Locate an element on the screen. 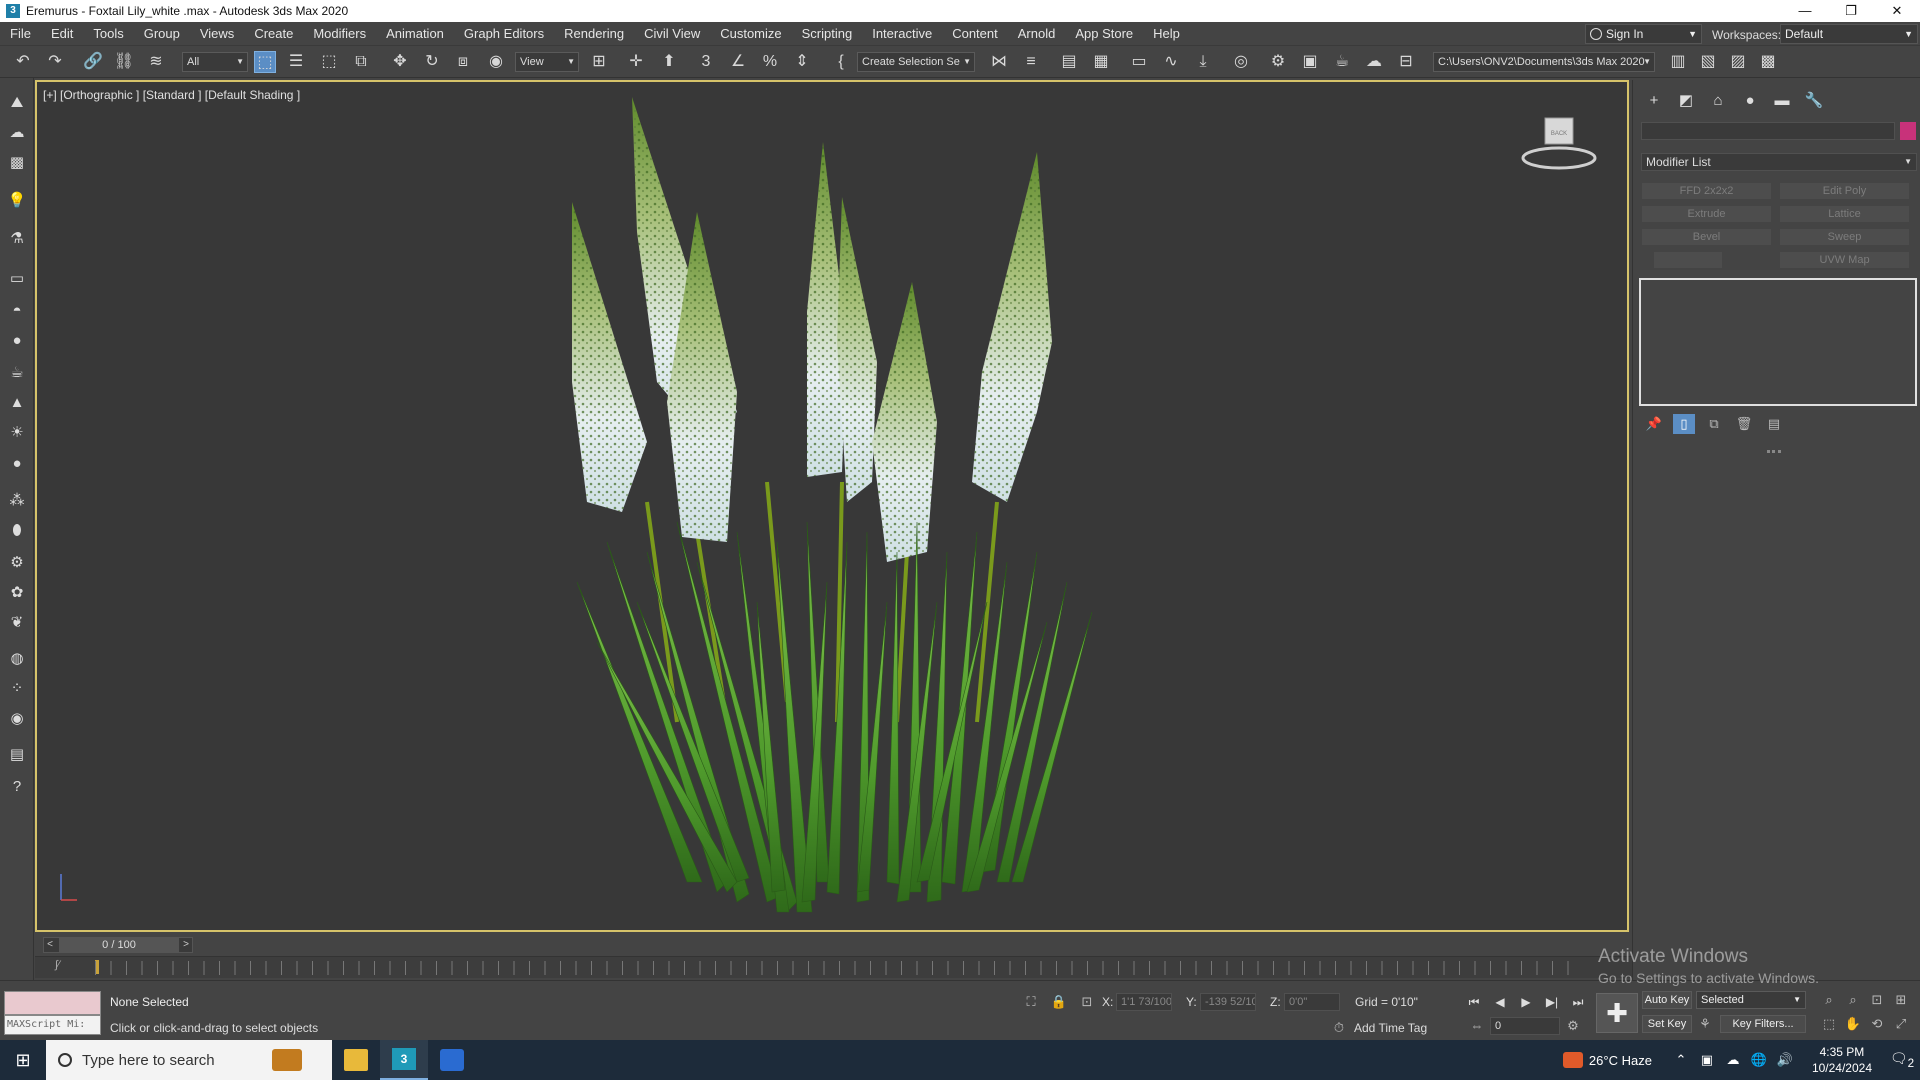  tray-app-icon: ▣ is located at coordinates (1707, 1060).